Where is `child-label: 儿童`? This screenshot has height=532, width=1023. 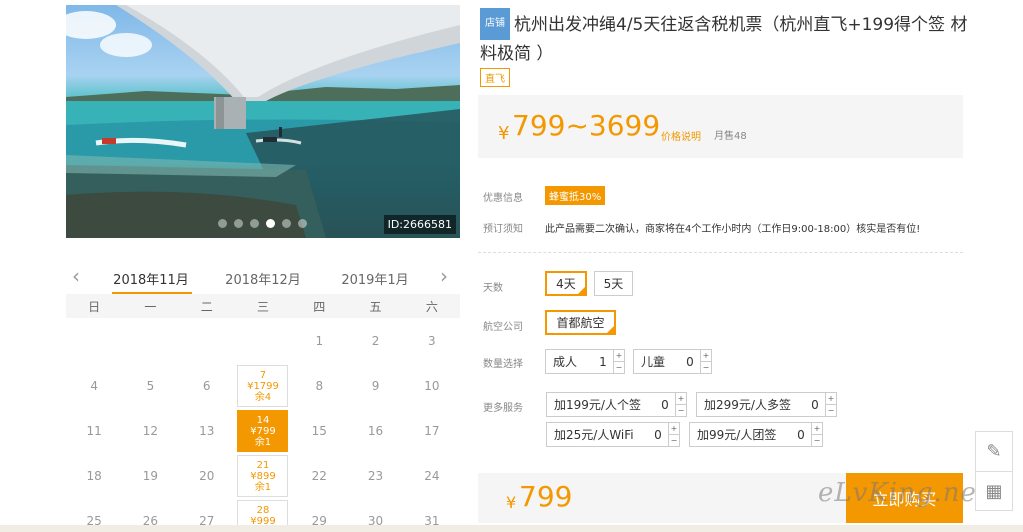 child-label: 儿童 is located at coordinates (653, 362).